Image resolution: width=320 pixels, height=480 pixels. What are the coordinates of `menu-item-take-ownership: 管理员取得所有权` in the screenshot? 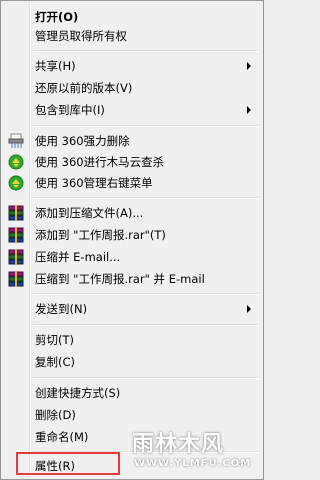 It's located at (132, 35).